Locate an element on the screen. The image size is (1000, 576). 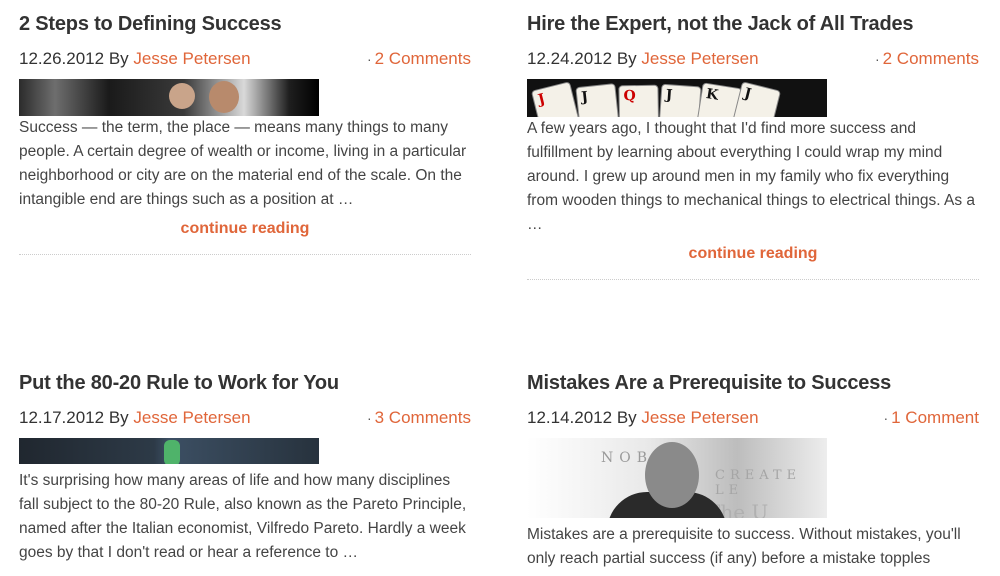
post-meta: 12.26.2012 By Jesse Petersen · 2 Comments is located at coordinates (245, 59).